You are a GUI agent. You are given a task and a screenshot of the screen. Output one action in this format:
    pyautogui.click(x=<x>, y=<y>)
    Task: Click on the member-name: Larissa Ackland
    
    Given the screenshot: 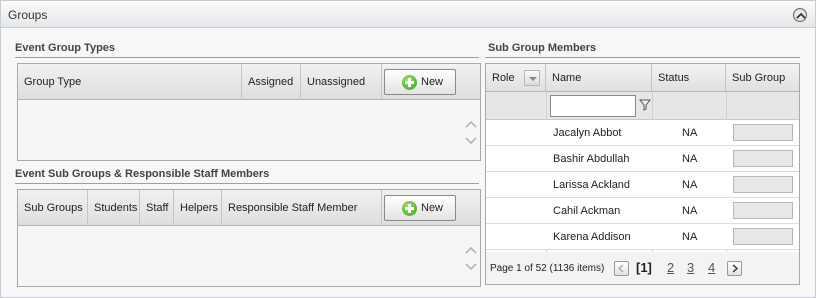 What is the action you would take?
    pyautogui.click(x=592, y=185)
    